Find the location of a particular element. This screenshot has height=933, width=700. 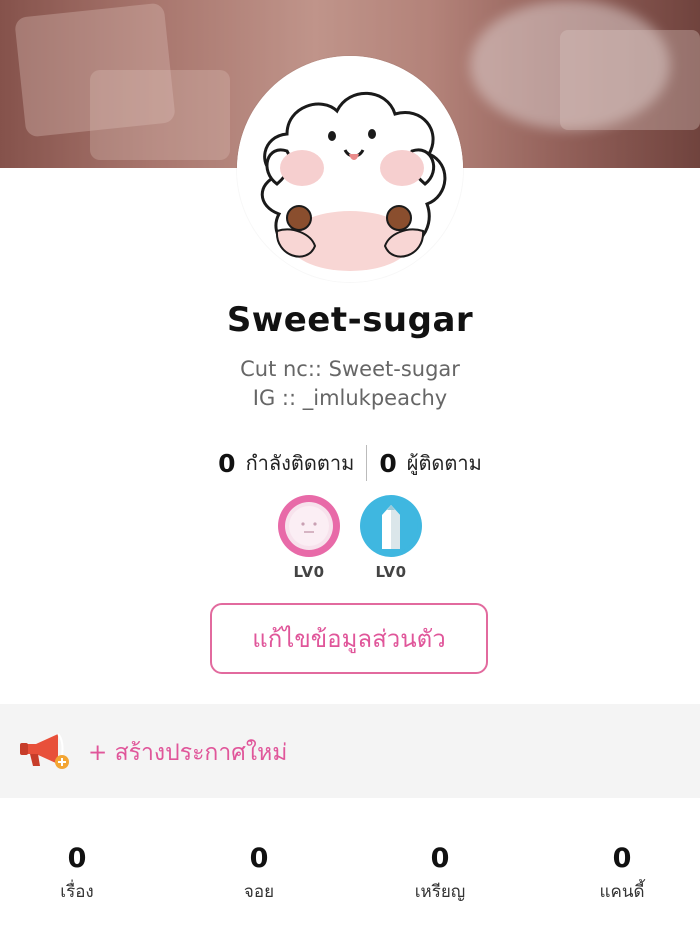

followers-stat: 0 ผู้ติดตาม is located at coordinates (430, 463).